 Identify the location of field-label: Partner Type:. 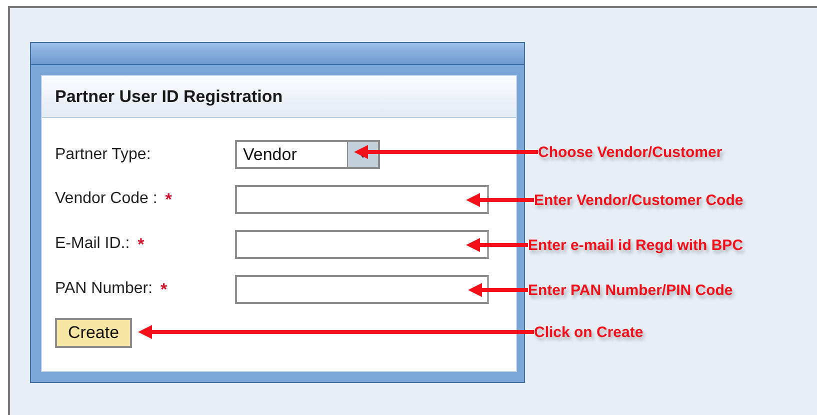
(103, 155).